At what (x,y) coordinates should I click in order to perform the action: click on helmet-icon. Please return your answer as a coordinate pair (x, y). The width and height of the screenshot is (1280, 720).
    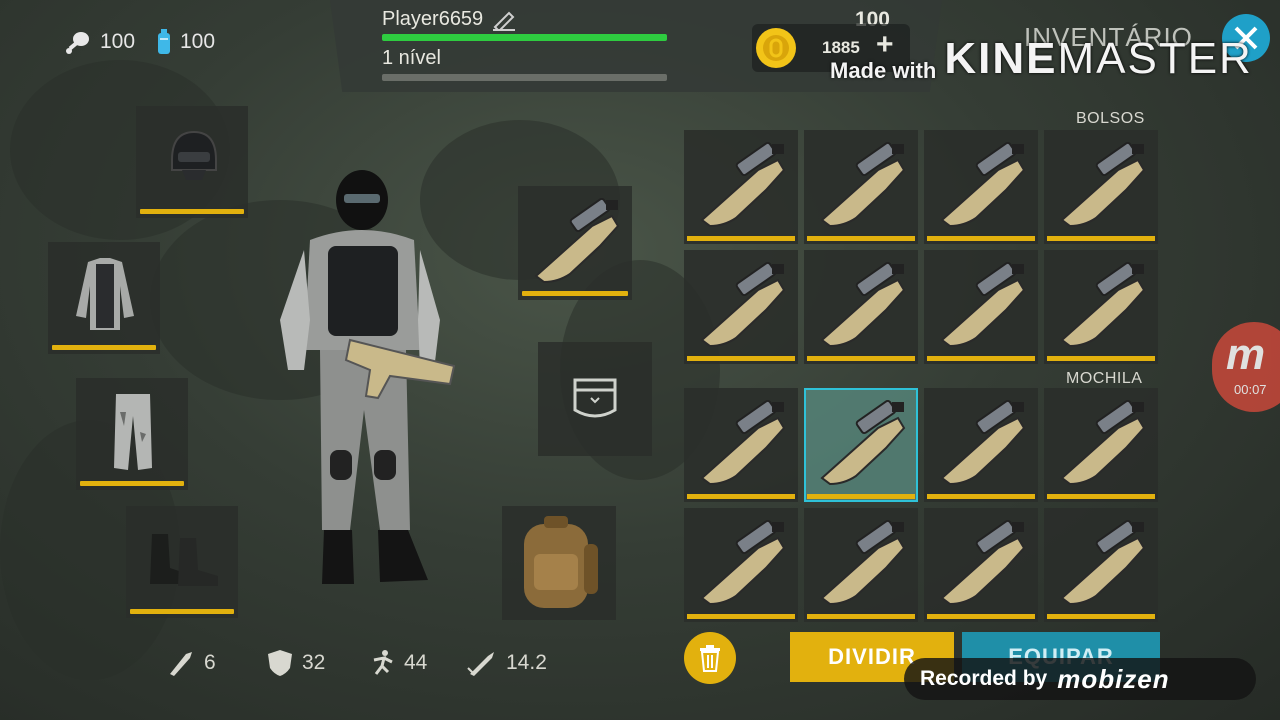
    Looking at the image, I should click on (194, 155).